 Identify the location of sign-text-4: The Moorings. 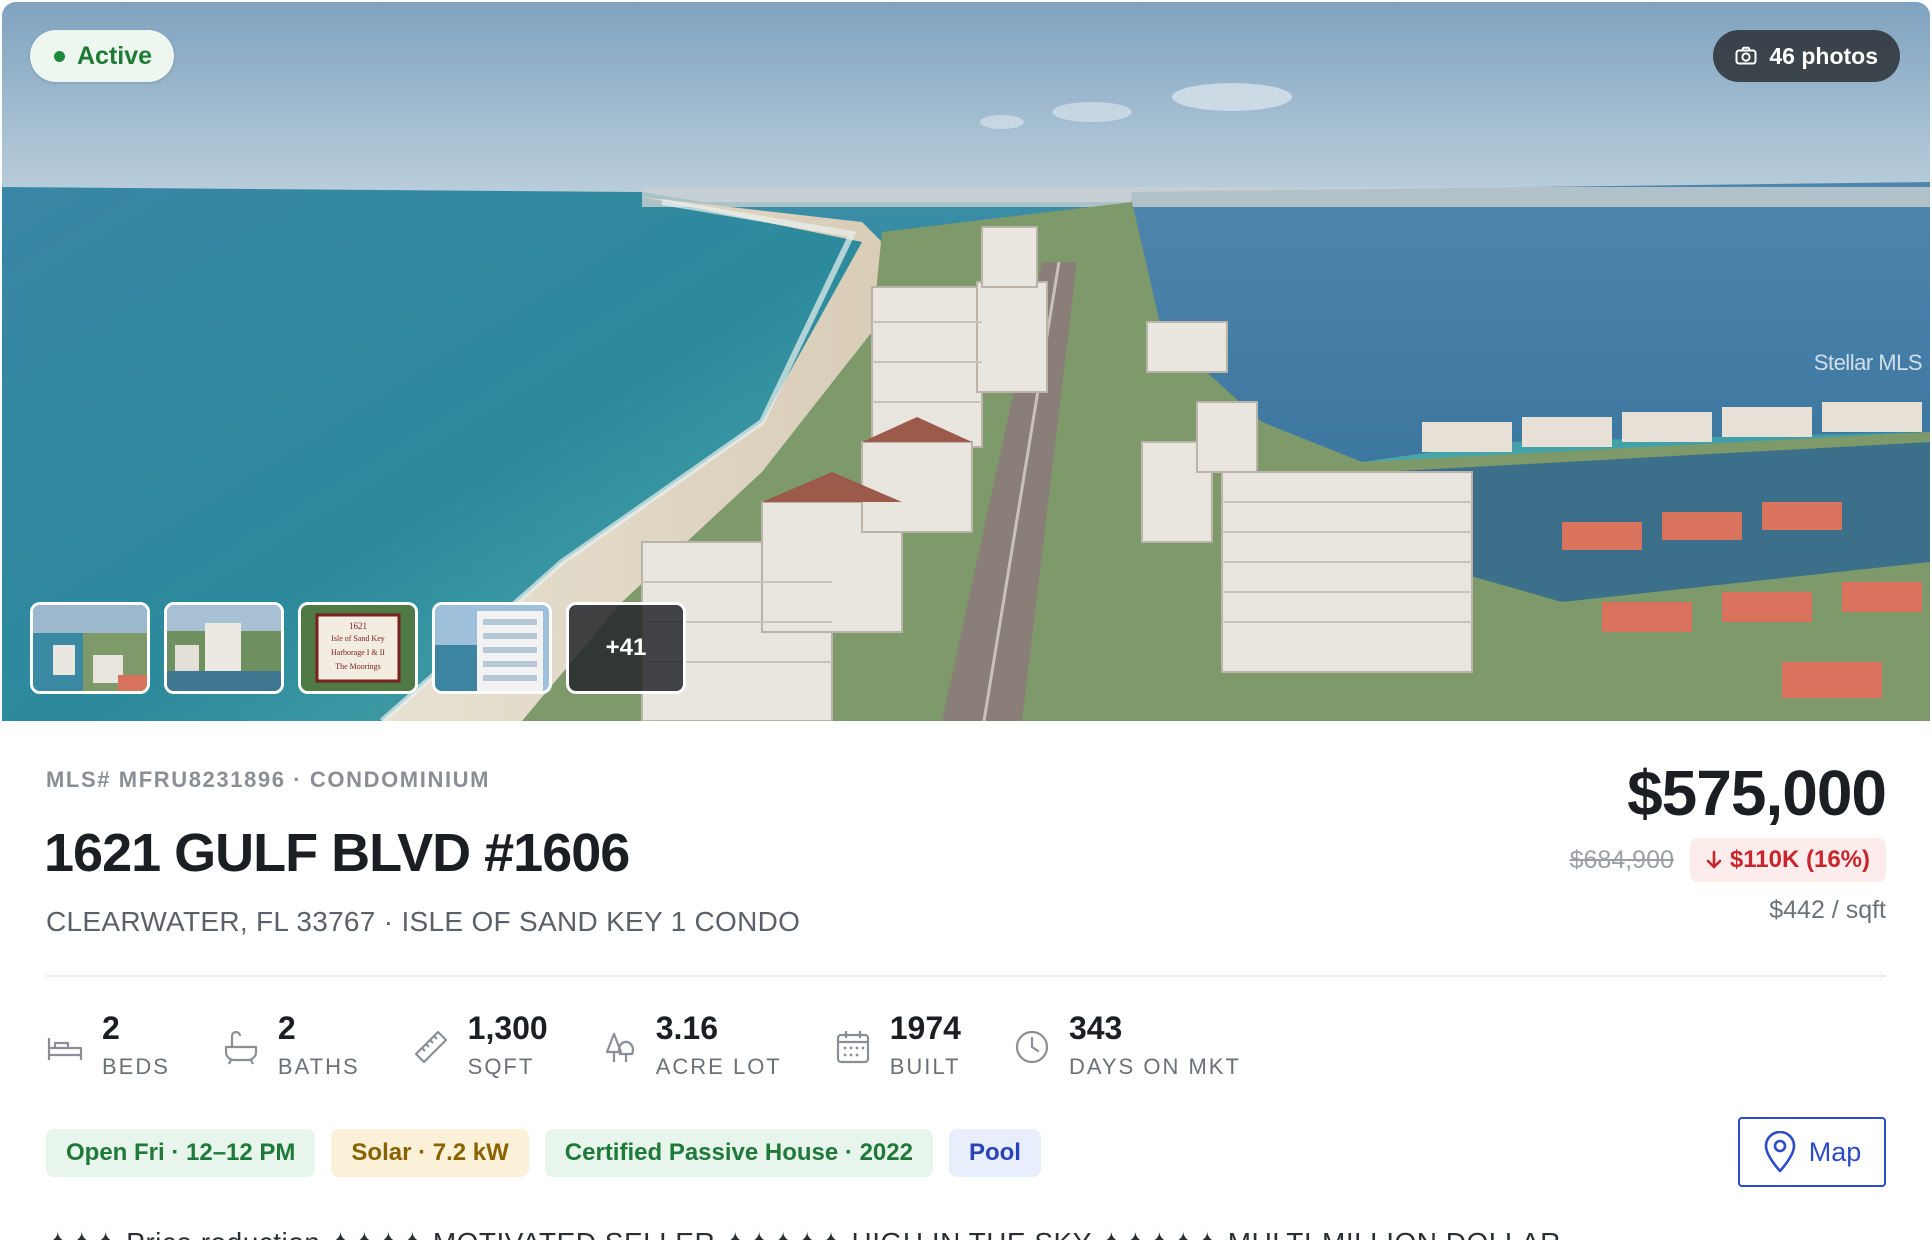
(358, 666).